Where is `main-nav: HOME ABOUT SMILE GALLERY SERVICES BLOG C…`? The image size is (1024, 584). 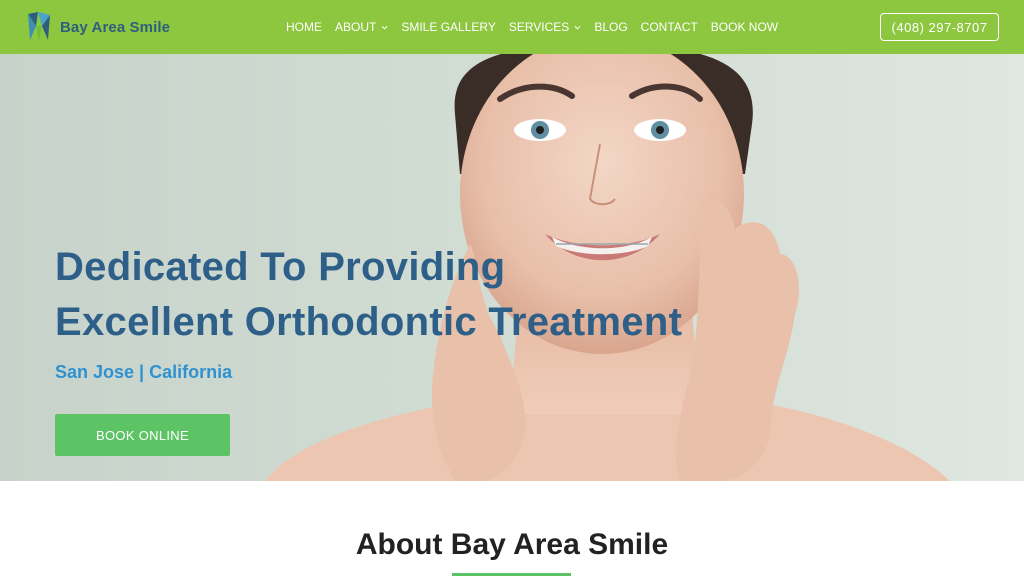 main-nav: HOME ABOUT SMILE GALLERY SERVICES BLOG C… is located at coordinates (538, 27).